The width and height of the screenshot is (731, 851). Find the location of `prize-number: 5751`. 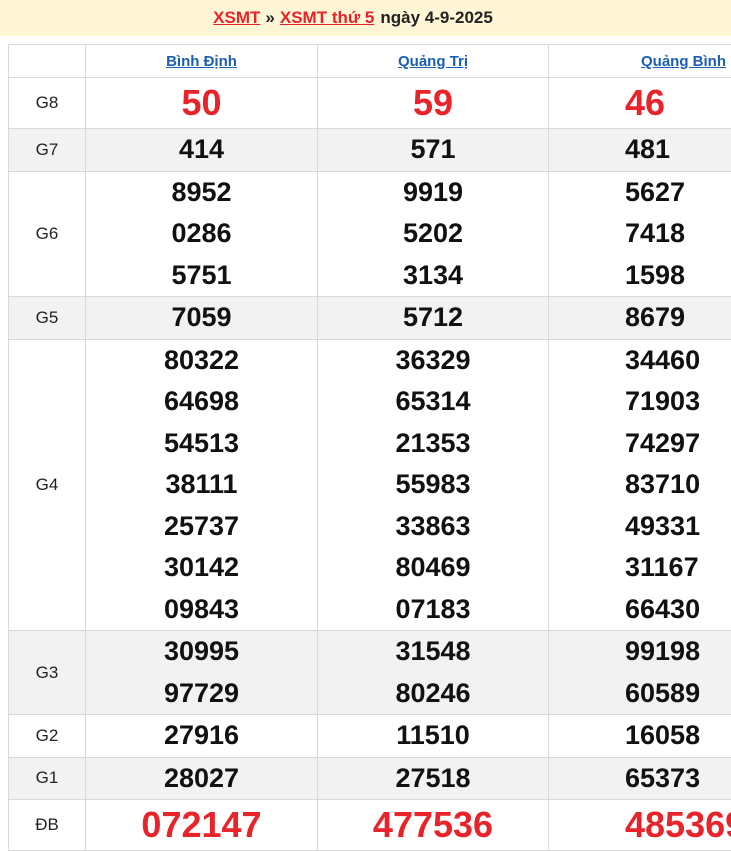

prize-number: 5751 is located at coordinates (201, 276).